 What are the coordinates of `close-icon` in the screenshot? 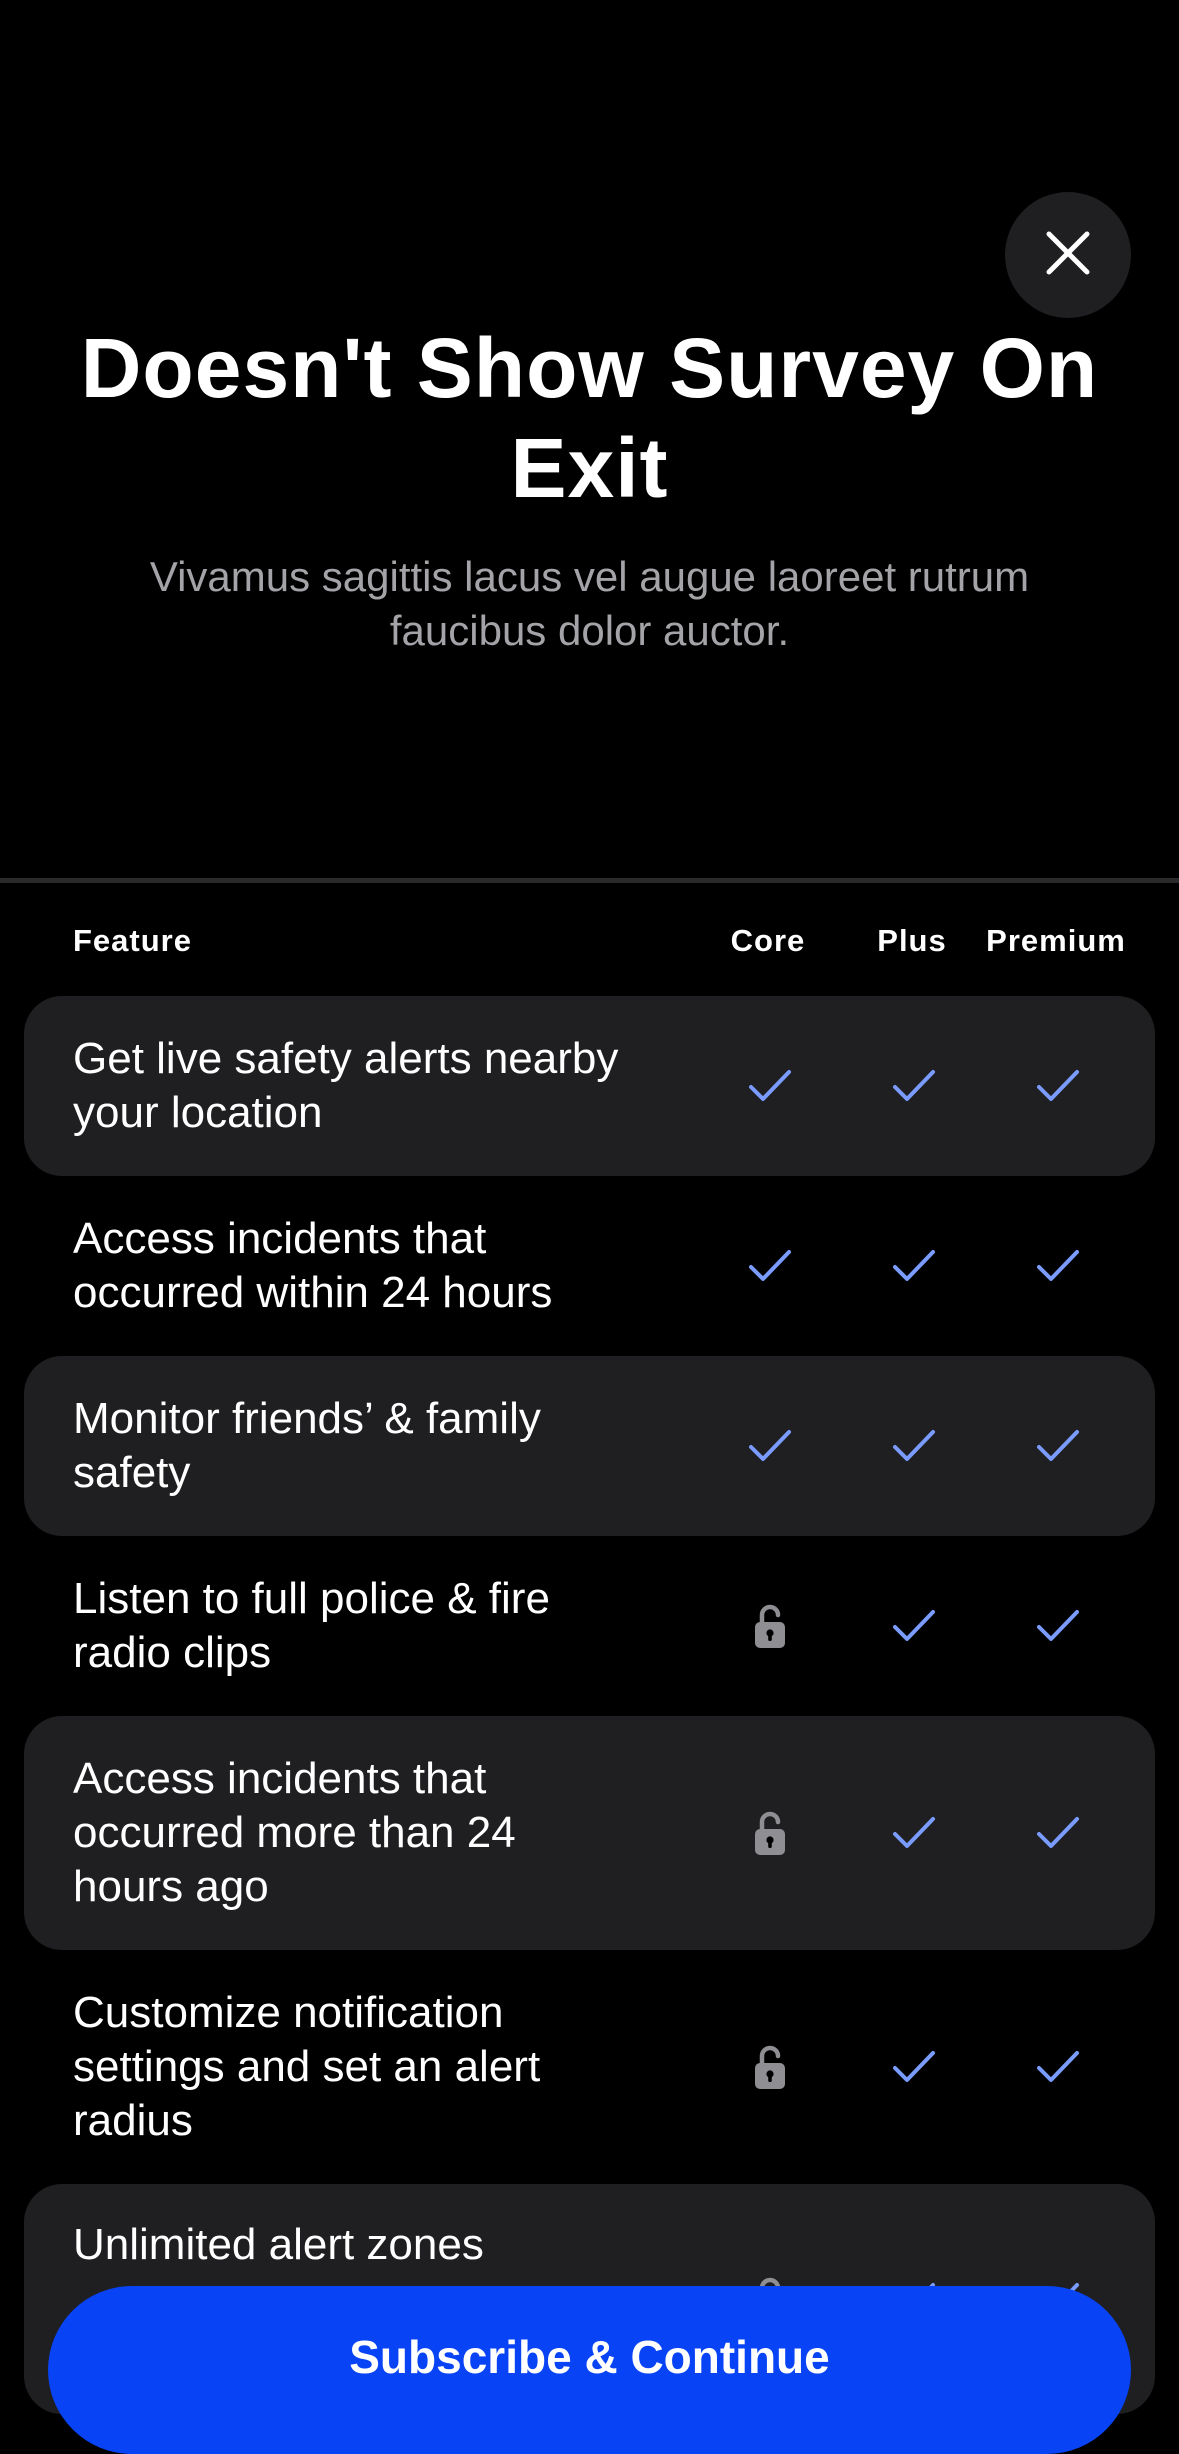 It's located at (1068, 255).